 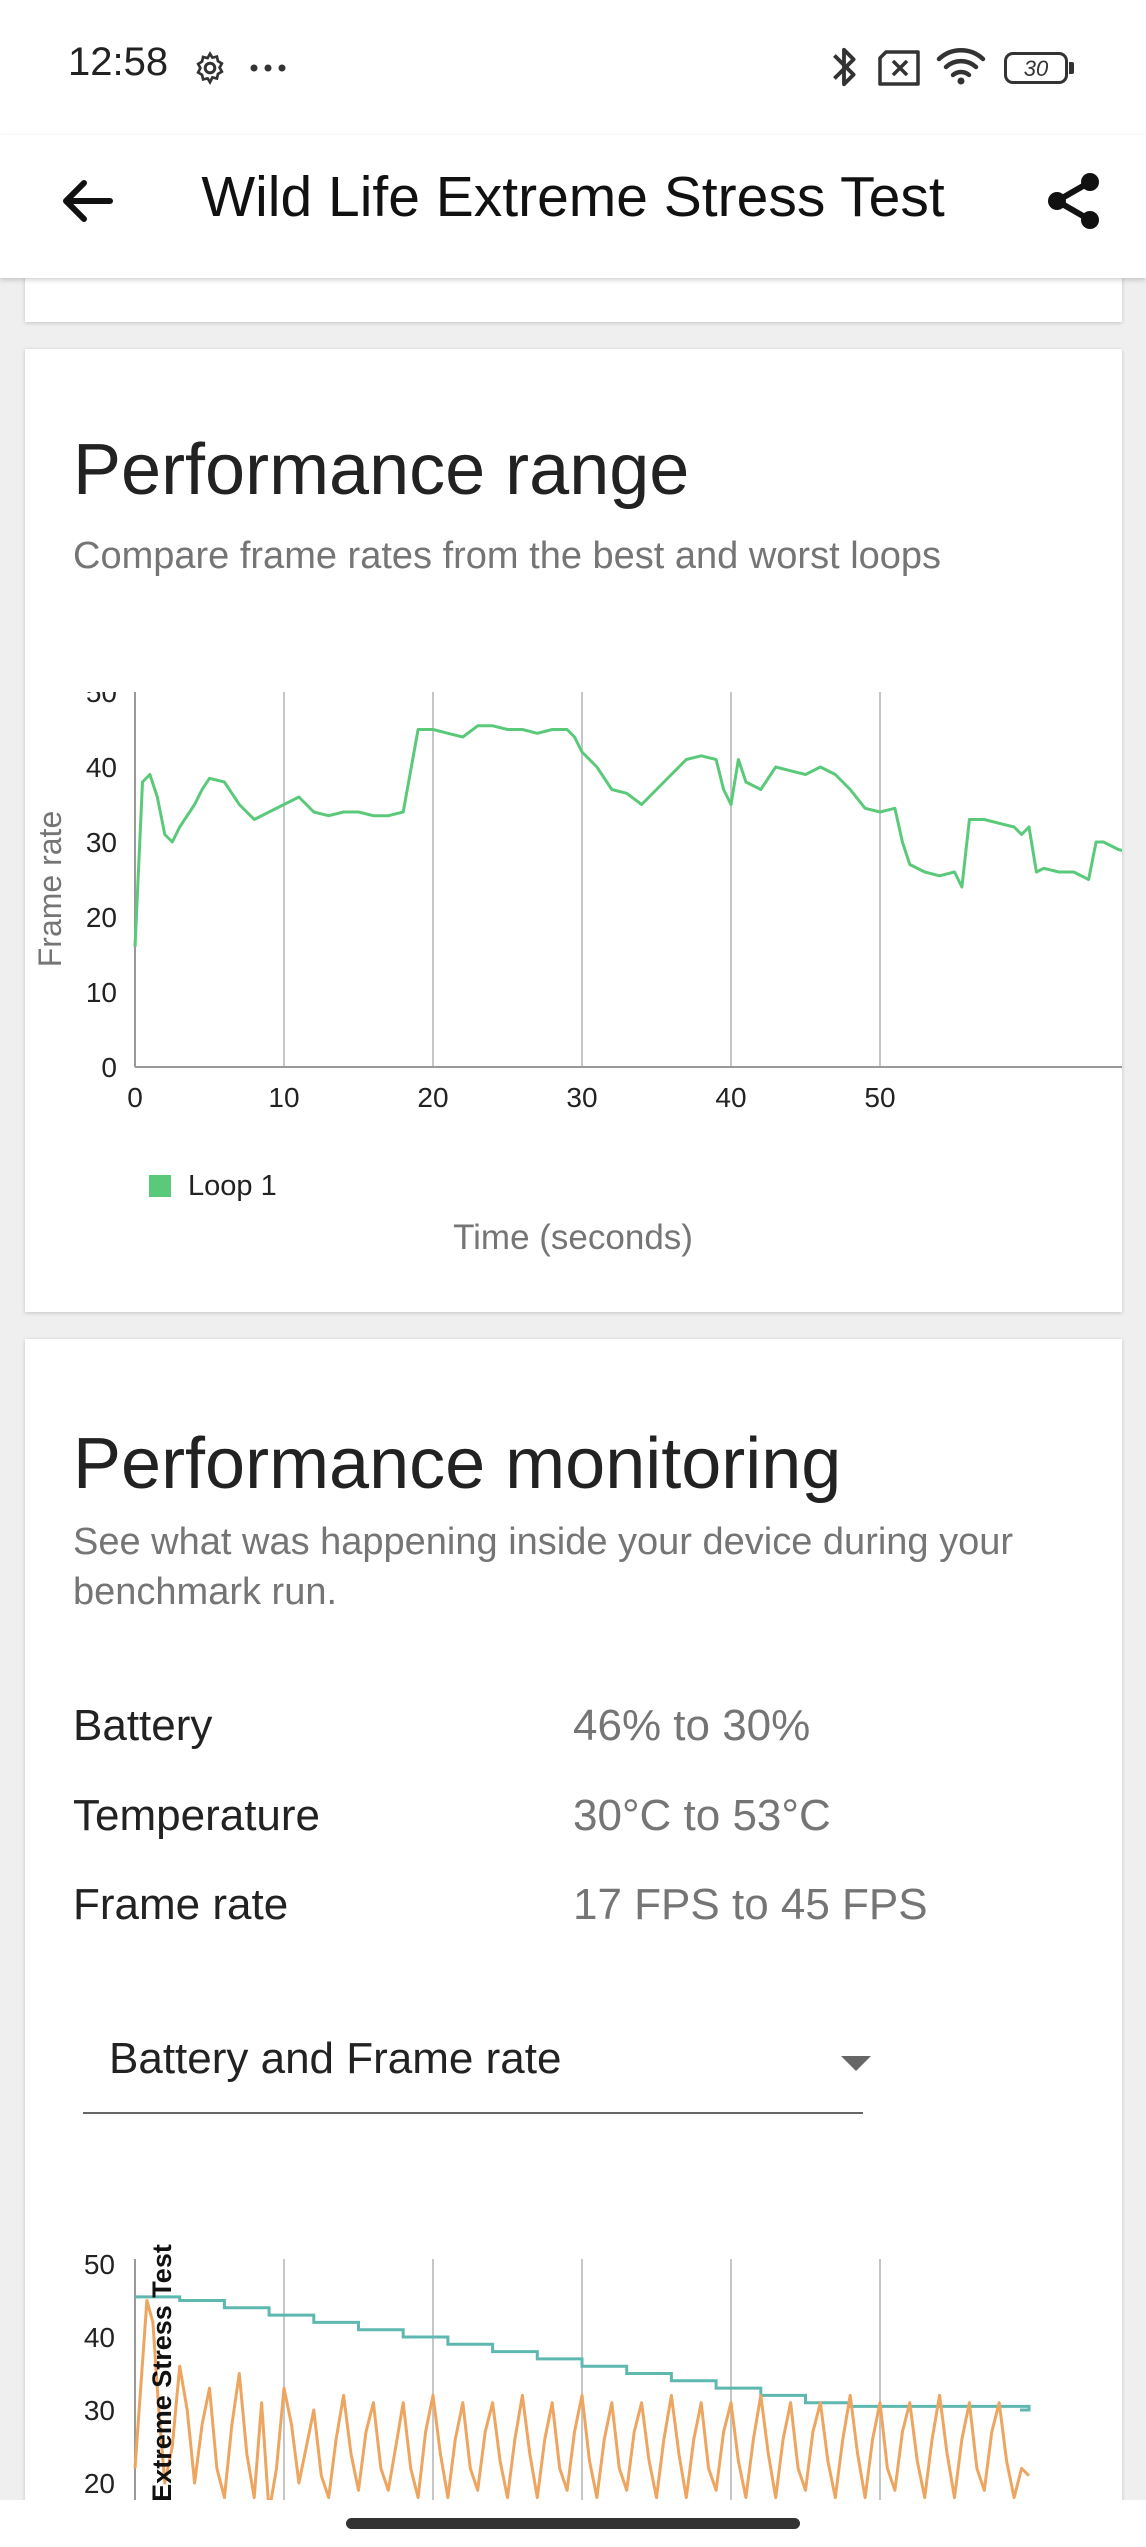 What do you see at coordinates (750, 1904) in the screenshot?
I see `stat-value-frame-rate: 17 FPS to 45 FPS` at bounding box center [750, 1904].